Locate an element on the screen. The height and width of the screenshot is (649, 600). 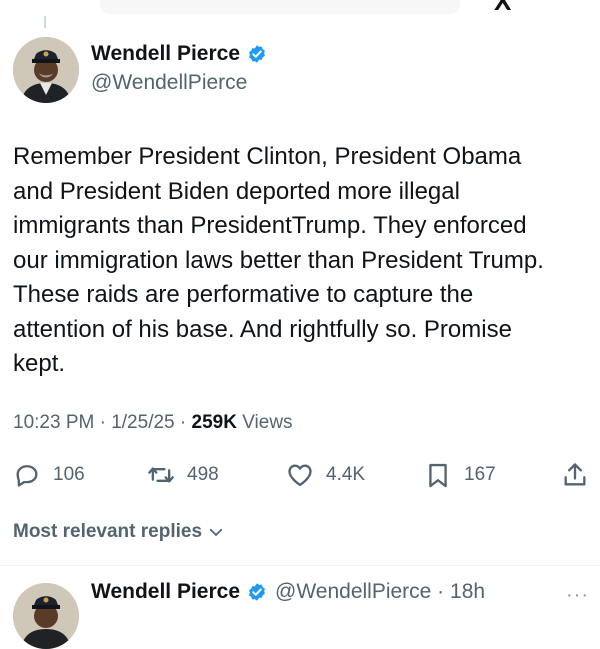
author-name: Wendell Pierce is located at coordinates (165, 54).